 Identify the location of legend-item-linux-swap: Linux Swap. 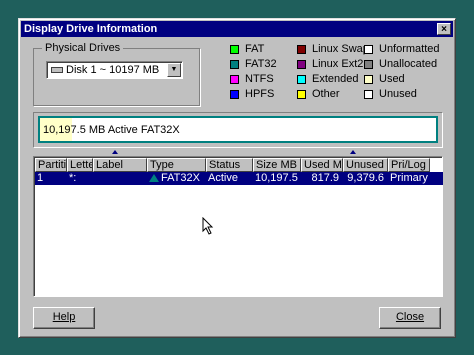
(333, 49).